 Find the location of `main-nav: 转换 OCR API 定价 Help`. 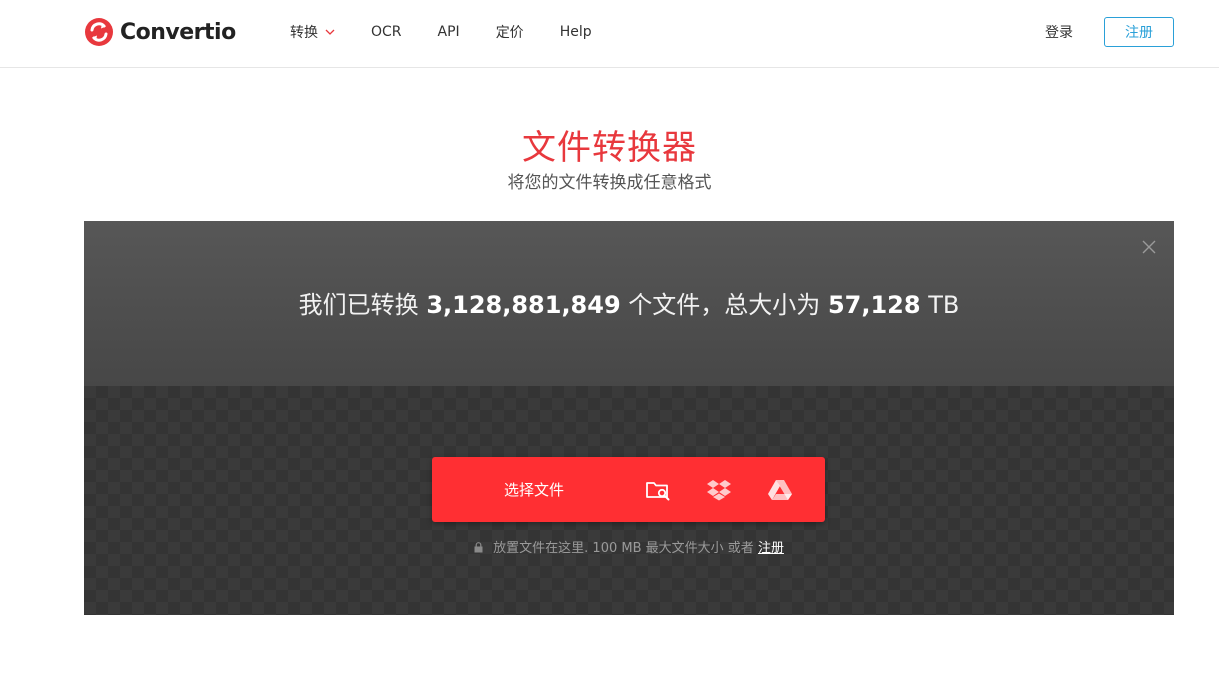

main-nav: 转换 OCR API 定价 Help is located at coordinates (459, 32).